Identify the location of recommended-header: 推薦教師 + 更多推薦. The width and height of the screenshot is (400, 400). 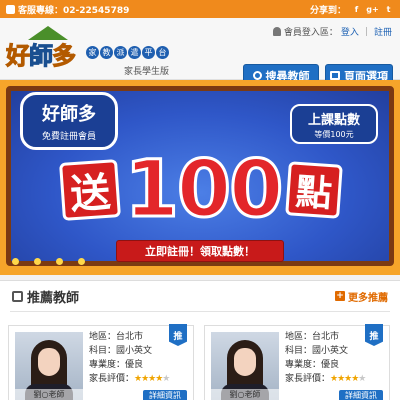
(200, 296).